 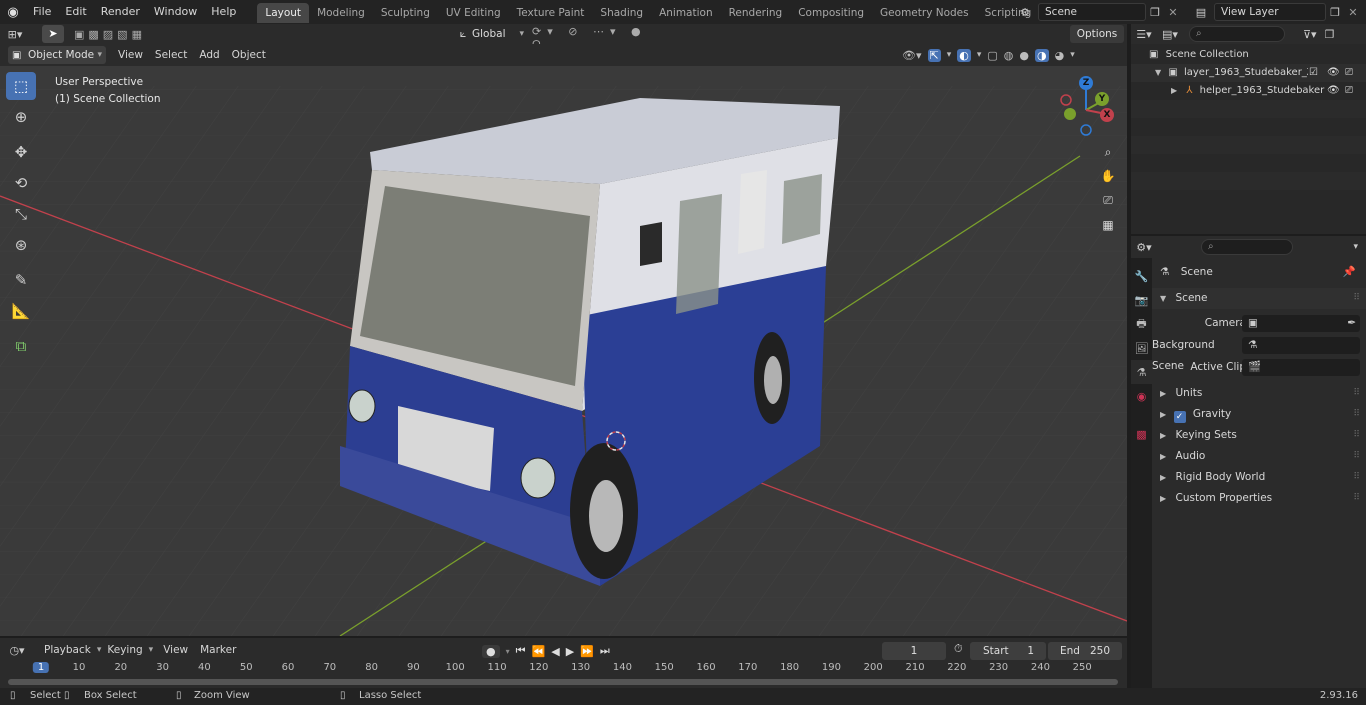 I want to click on delete-view-layer-icon: ✕, so click(x=1353, y=12).